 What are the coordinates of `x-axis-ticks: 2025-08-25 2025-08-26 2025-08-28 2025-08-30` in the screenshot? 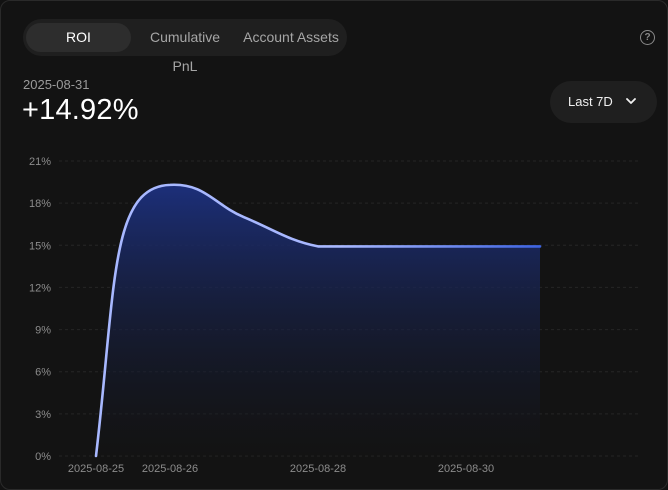 It's located at (281, 469).